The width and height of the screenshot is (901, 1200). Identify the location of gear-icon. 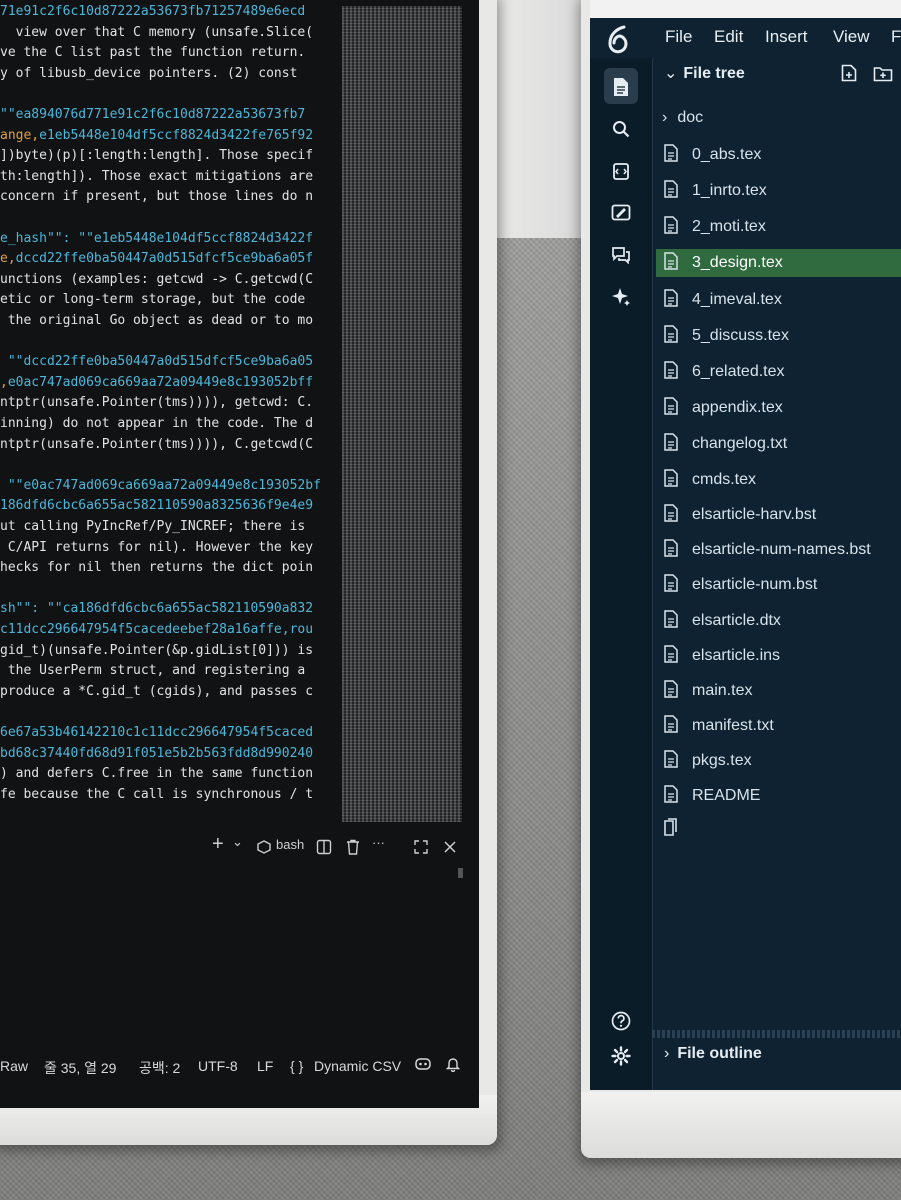
(621, 1056).